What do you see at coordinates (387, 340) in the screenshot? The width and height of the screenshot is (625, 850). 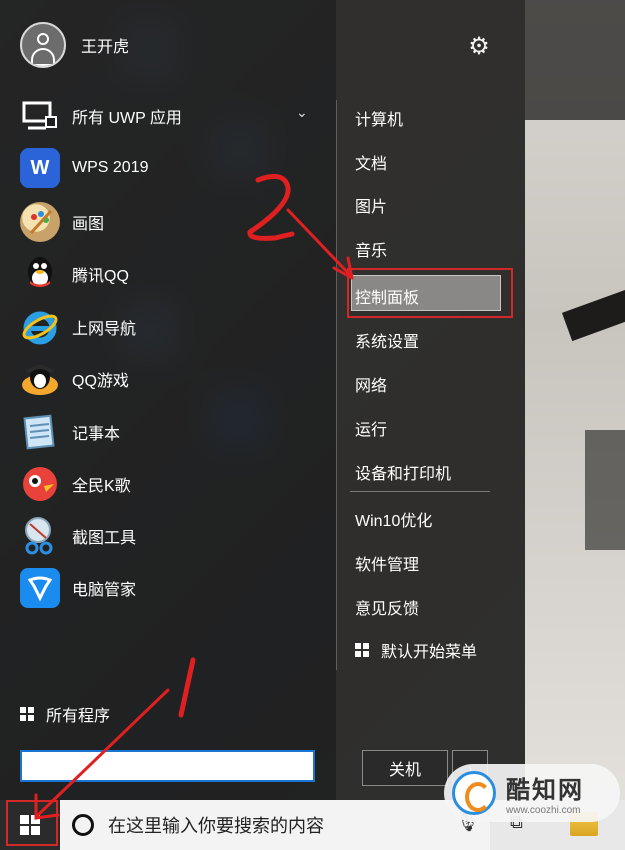 I see `link-system-settings: 系统设置` at bounding box center [387, 340].